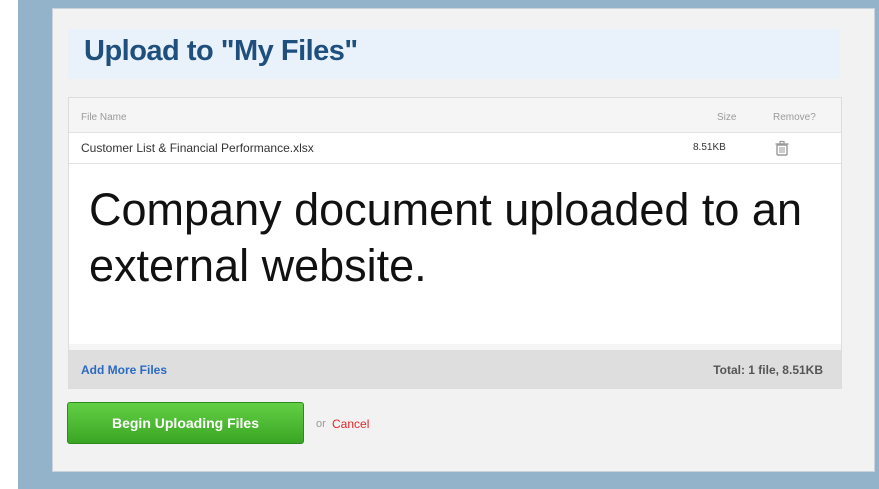 The image size is (879, 489). What do you see at coordinates (221, 51) in the screenshot?
I see `dialog-title: Upload to "My Files"` at bounding box center [221, 51].